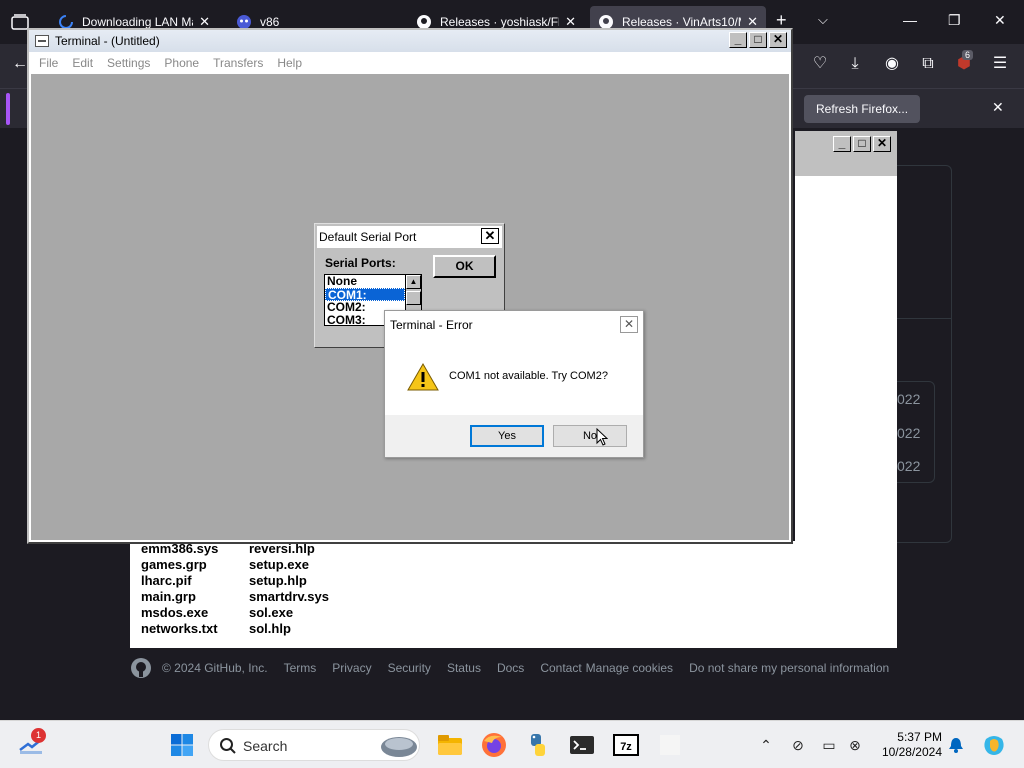  Describe the element at coordinates (8, 109) in the screenshot. I see `notification-accent` at that location.